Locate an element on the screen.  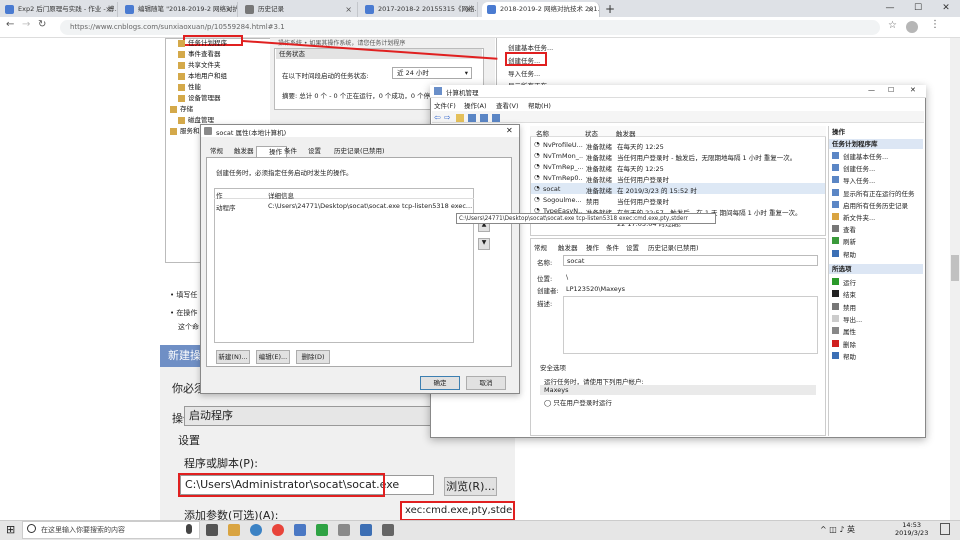
bookmark-star-icon: ☆ is located at coordinates (892, 25).